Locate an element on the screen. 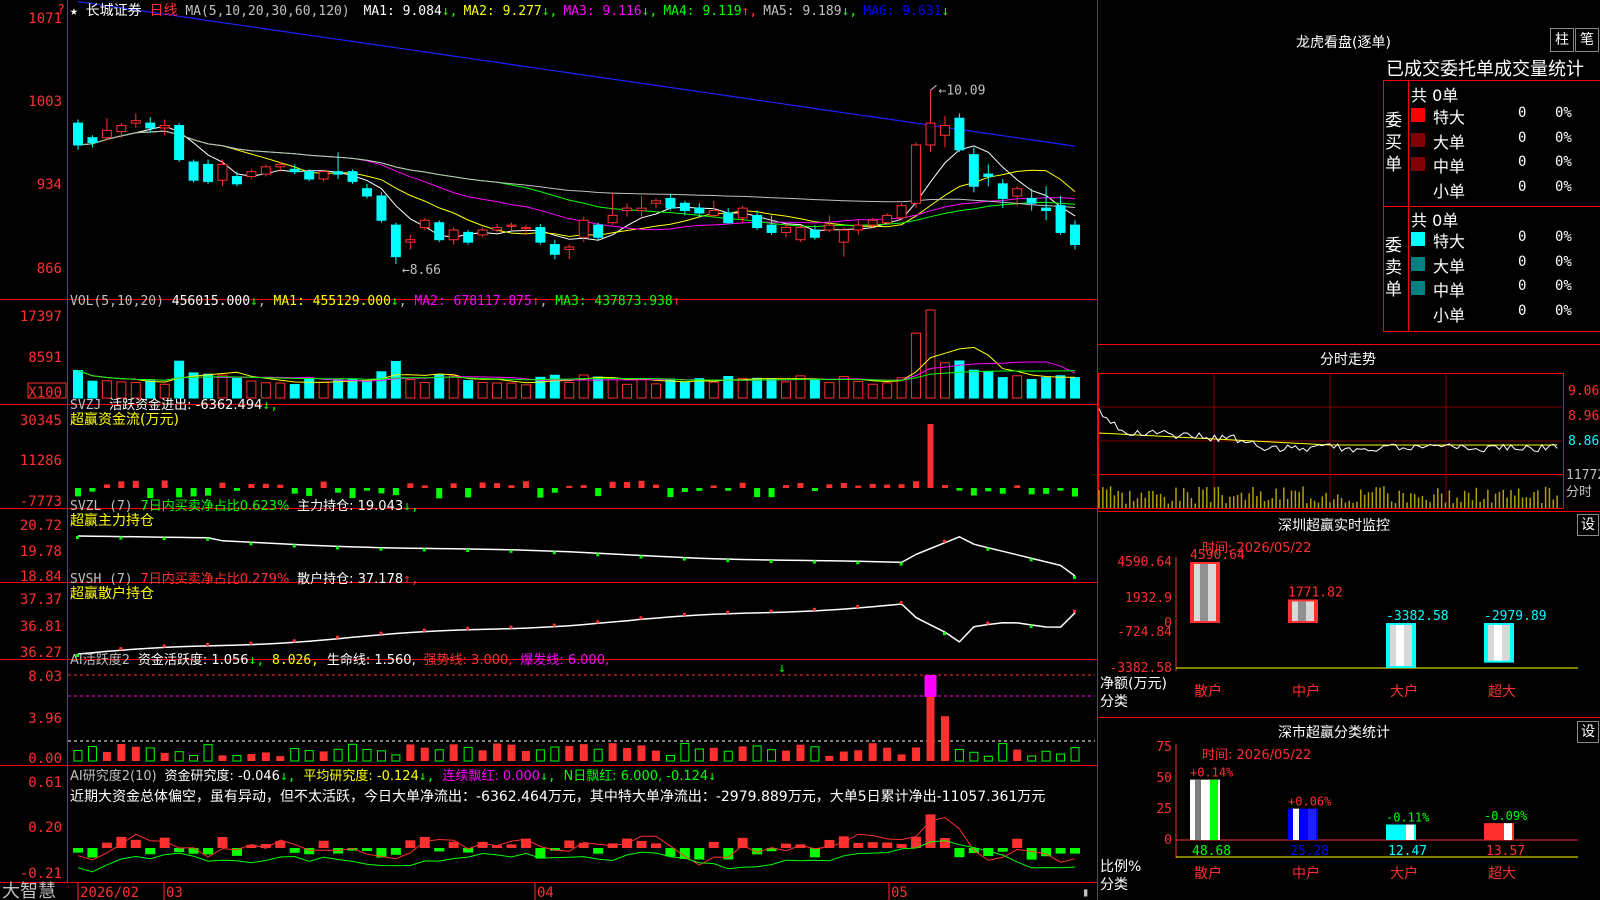 This screenshot has height=900, width=1600. y-tick: 3.96 is located at coordinates (45, 719).